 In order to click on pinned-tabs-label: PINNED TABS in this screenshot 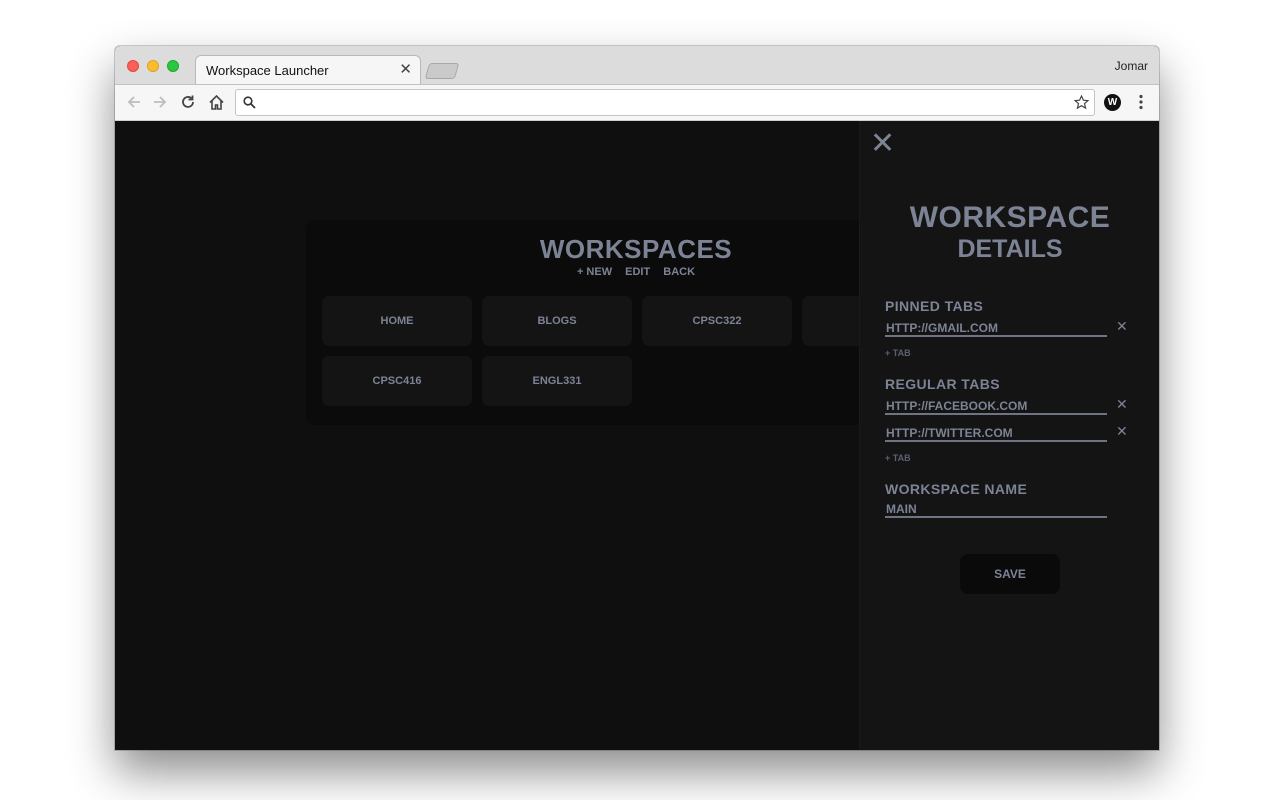, I will do `click(934, 306)`.